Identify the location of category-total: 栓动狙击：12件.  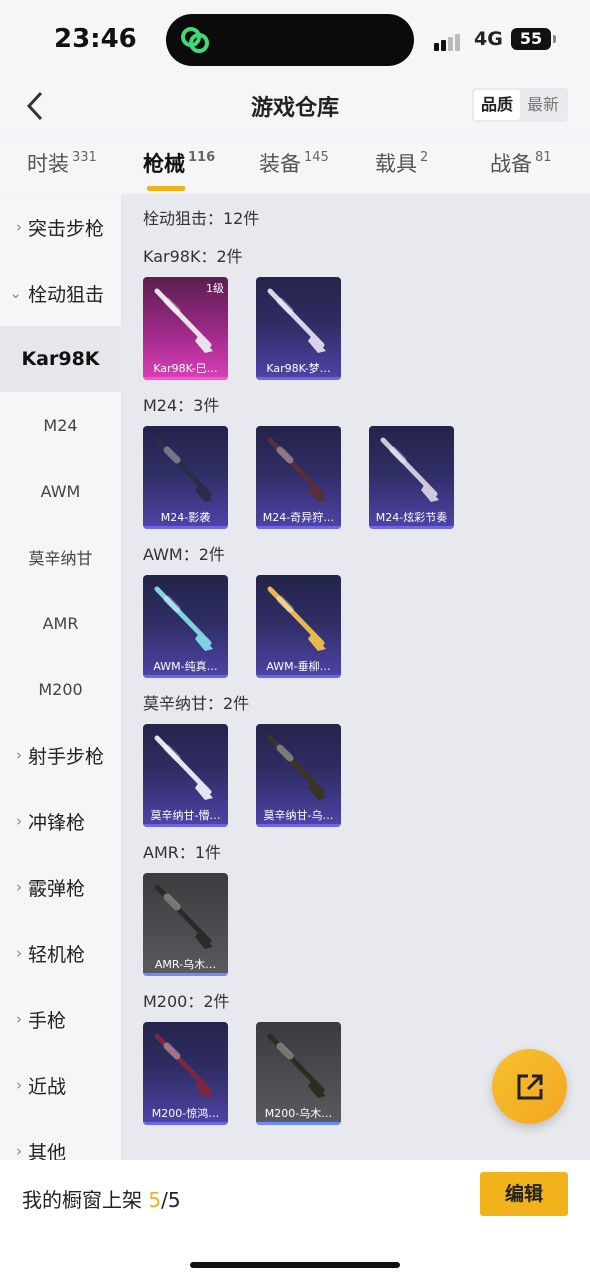
(201, 218).